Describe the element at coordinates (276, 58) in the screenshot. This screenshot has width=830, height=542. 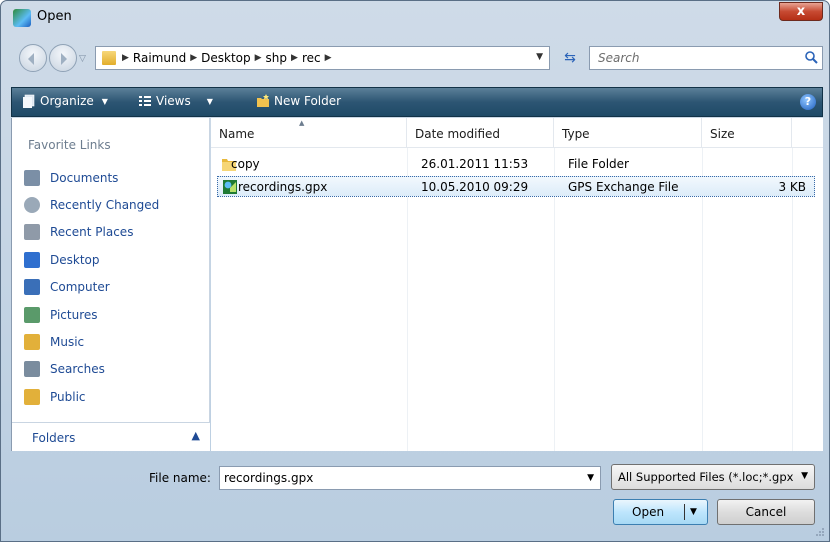
I see `breadcrumb-item: shp` at that location.